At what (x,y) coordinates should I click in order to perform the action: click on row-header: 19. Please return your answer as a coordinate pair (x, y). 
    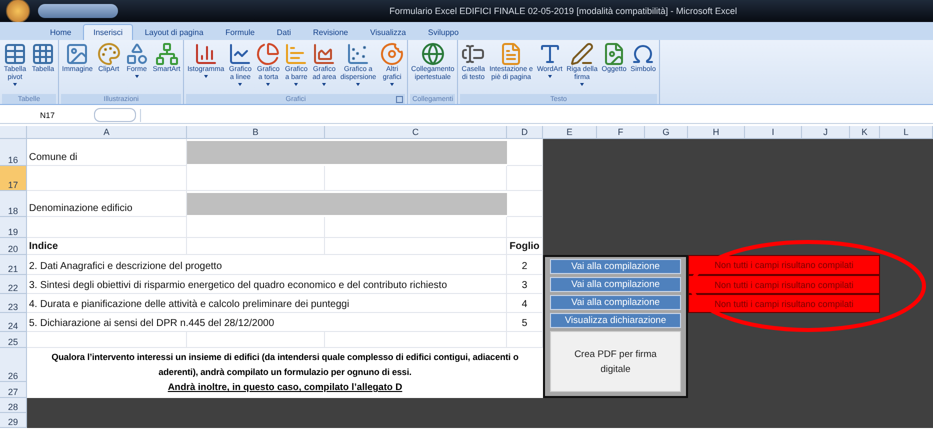
    Looking at the image, I should click on (13, 227).